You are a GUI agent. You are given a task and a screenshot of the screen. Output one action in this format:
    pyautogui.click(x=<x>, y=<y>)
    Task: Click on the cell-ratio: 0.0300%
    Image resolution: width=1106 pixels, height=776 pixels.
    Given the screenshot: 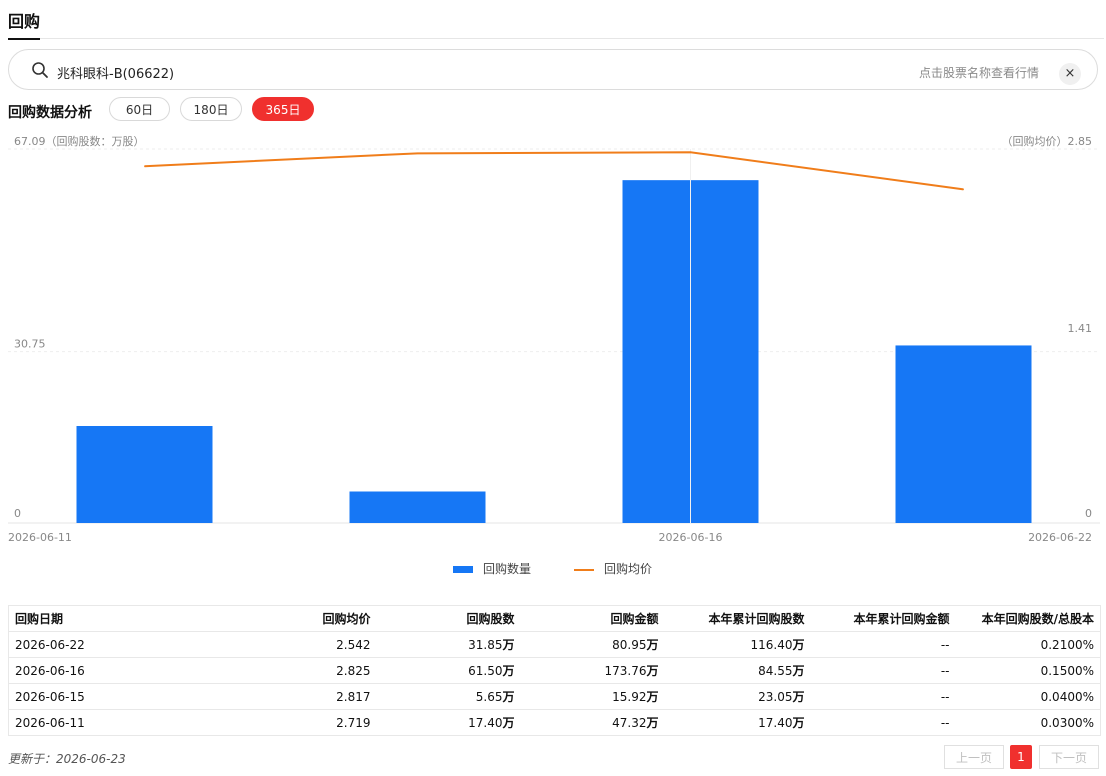 What is the action you would take?
    pyautogui.click(x=1028, y=722)
    